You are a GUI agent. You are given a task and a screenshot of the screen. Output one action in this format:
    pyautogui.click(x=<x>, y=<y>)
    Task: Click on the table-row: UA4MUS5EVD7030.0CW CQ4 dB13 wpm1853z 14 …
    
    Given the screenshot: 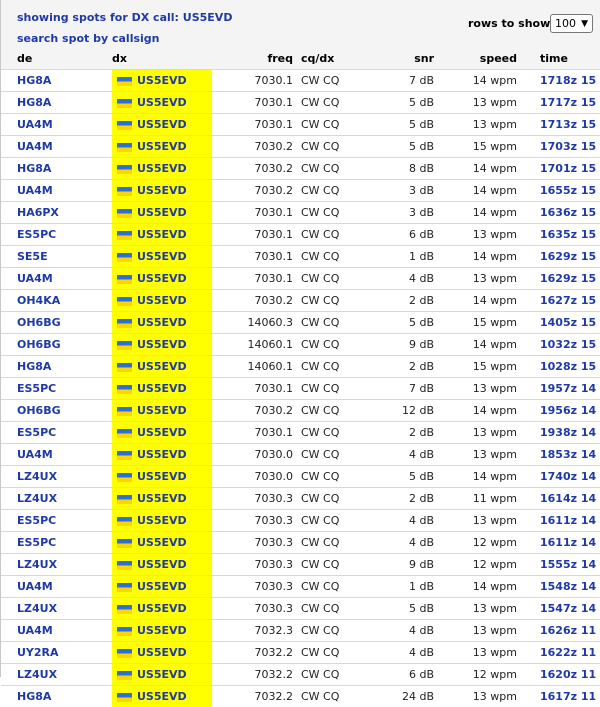 What is the action you would take?
    pyautogui.click(x=300, y=455)
    